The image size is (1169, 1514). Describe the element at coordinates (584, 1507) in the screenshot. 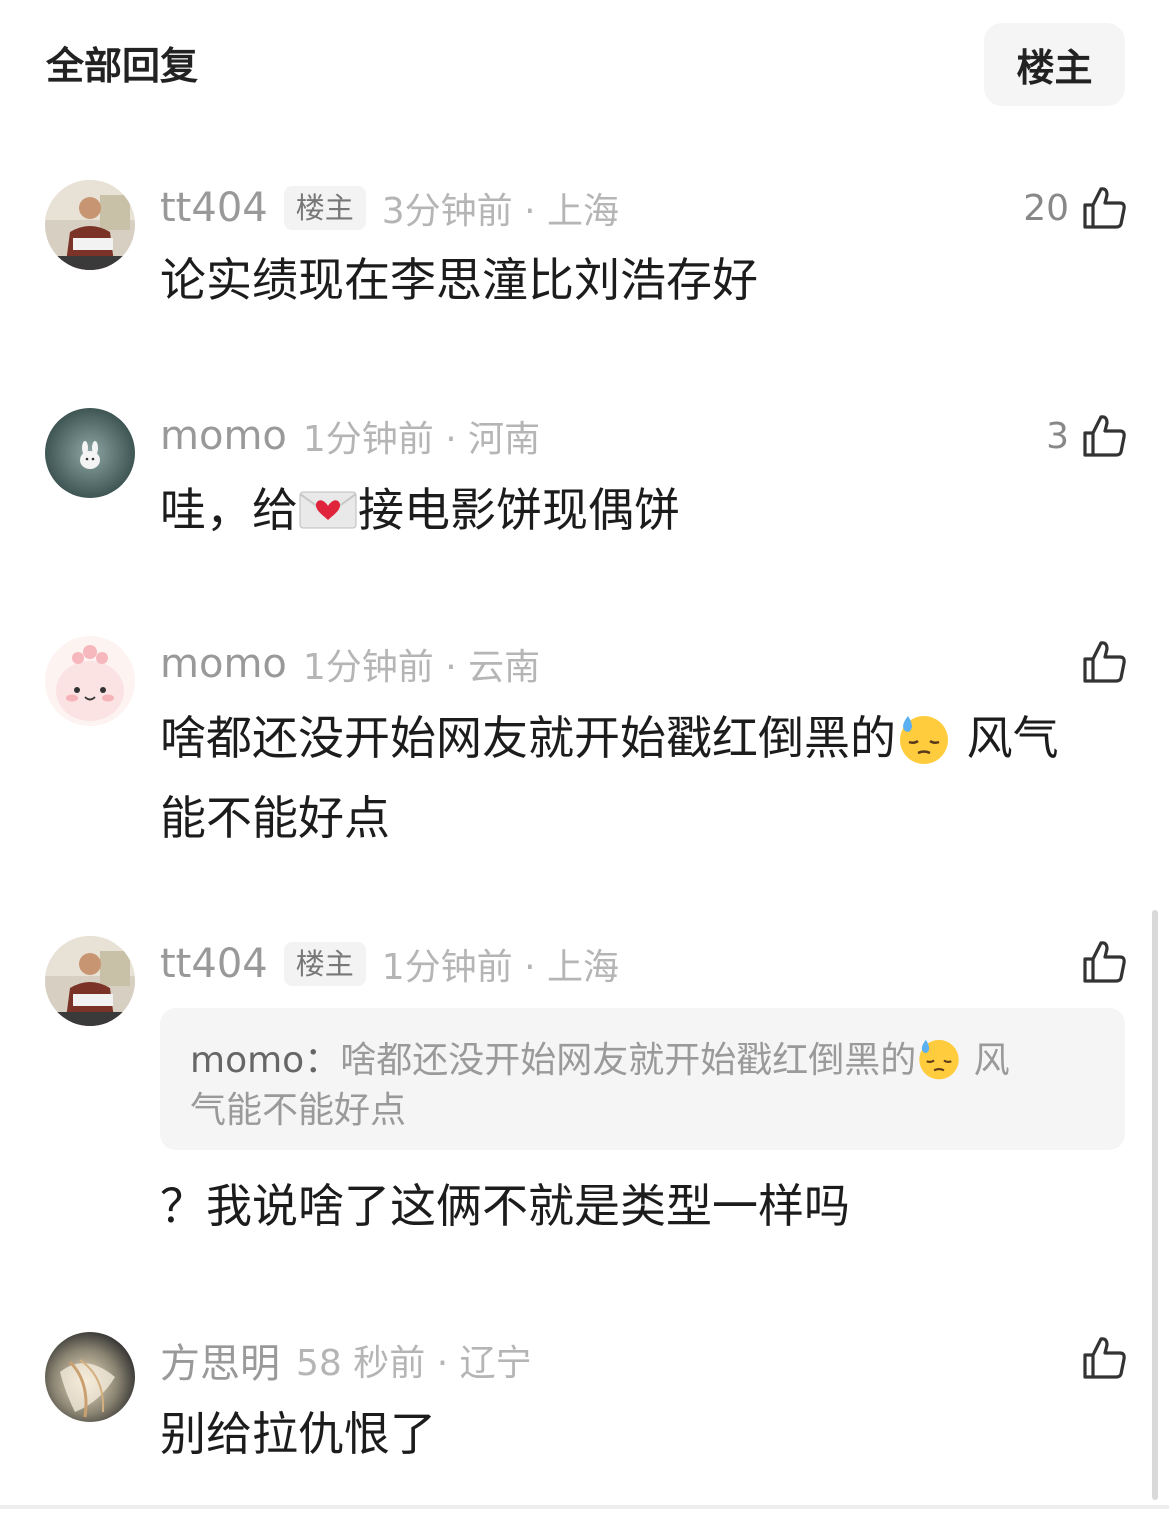

I see `divider` at that location.